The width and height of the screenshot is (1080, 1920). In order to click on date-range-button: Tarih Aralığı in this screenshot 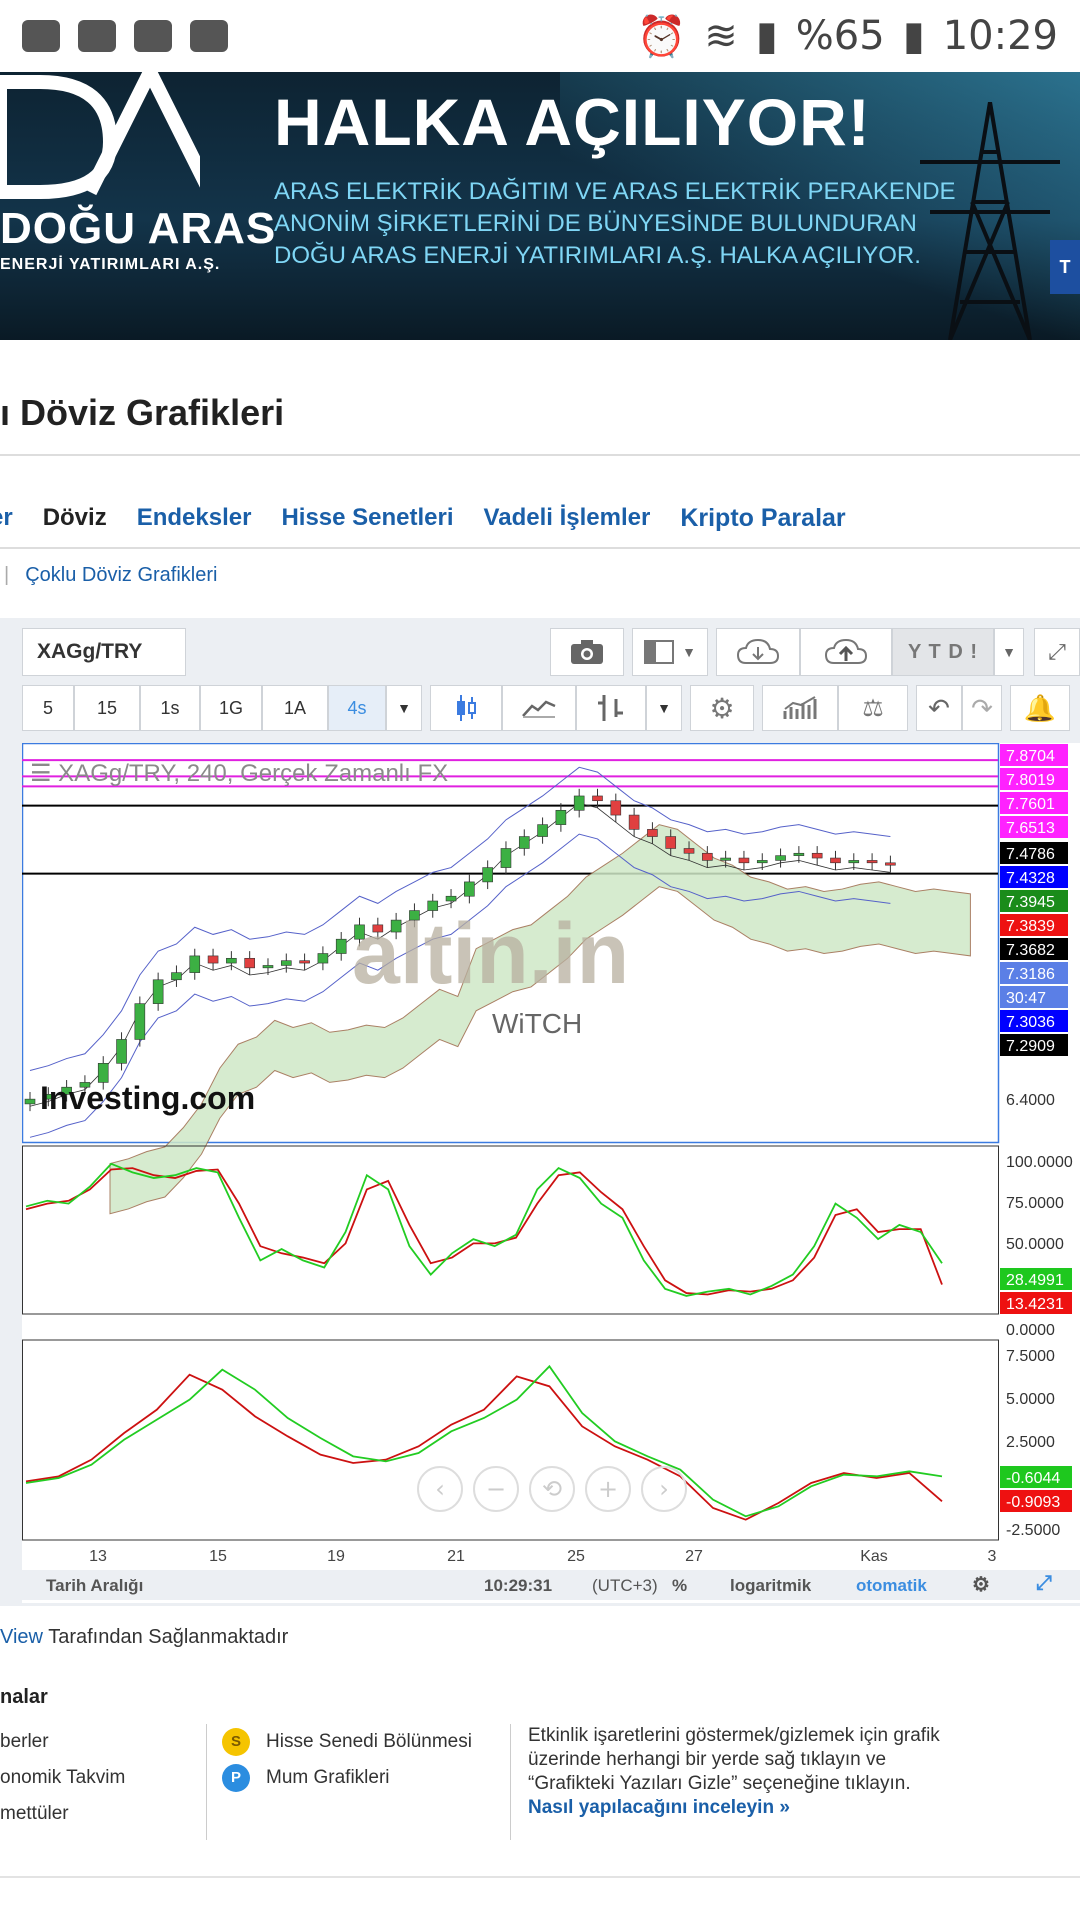, I will do `click(94, 1586)`.